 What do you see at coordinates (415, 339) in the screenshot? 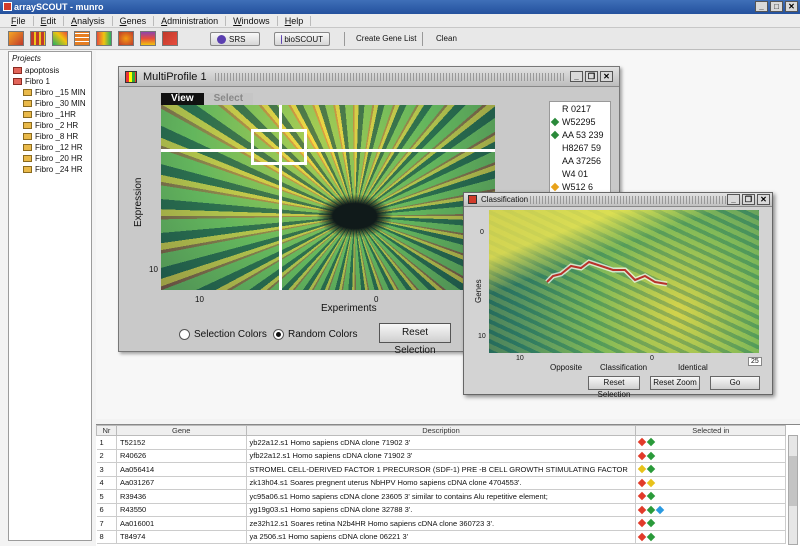
I see `reset-selection-button: Reset Selection` at bounding box center [415, 339].